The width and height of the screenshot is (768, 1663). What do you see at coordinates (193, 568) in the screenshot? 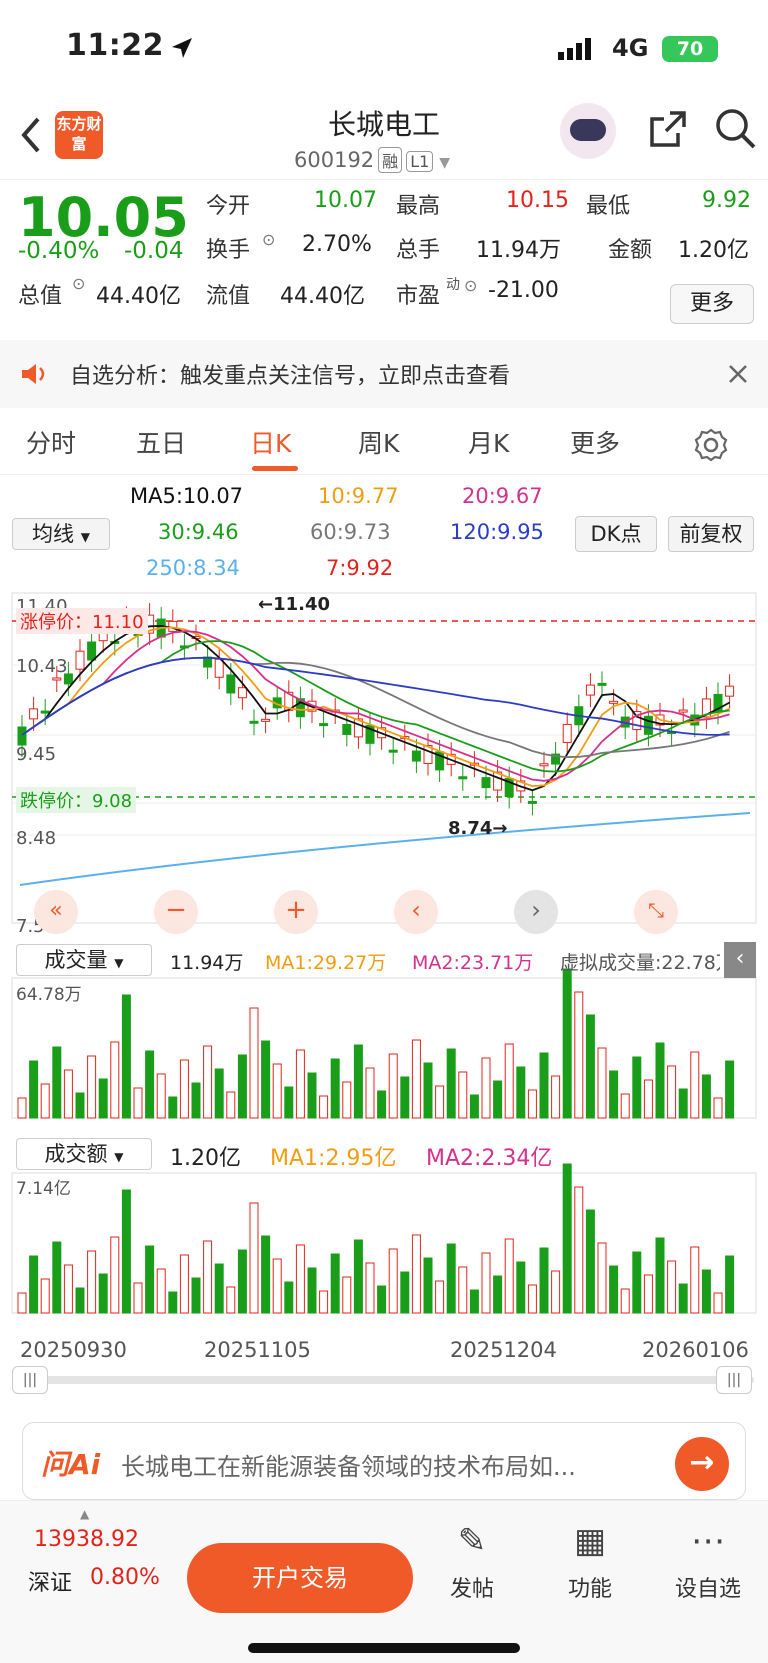
I see `ma250-value: 250:8.34` at bounding box center [193, 568].